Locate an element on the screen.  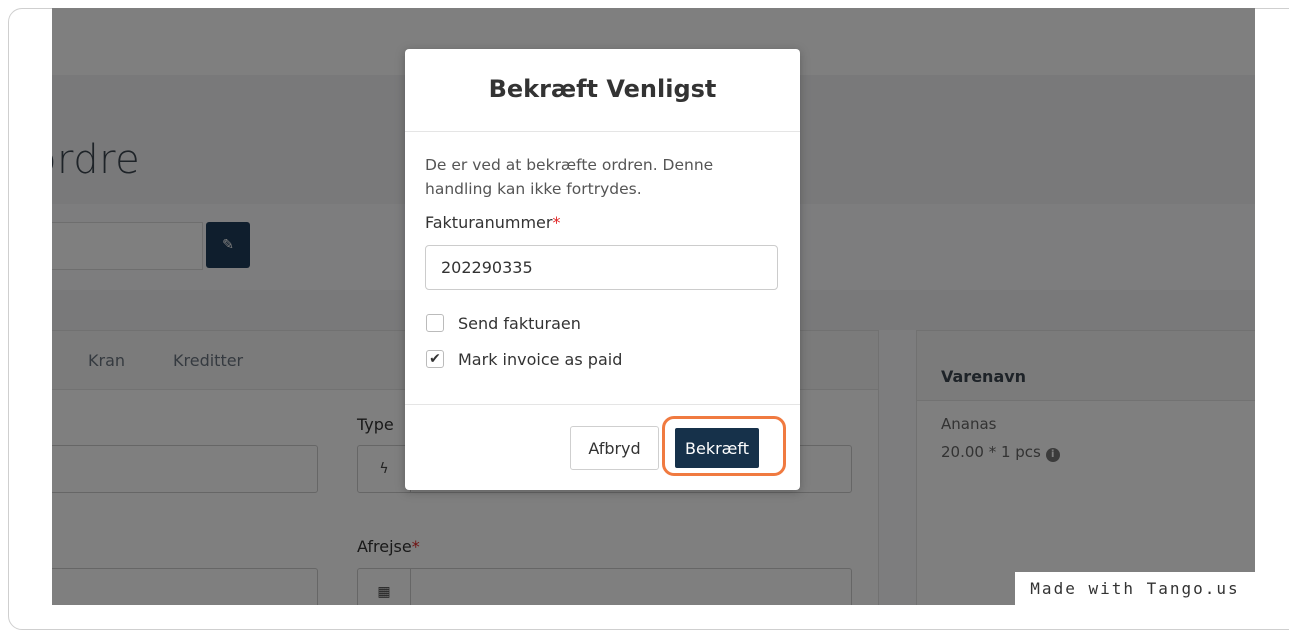
cancel-button: Afbryd is located at coordinates (614, 448).